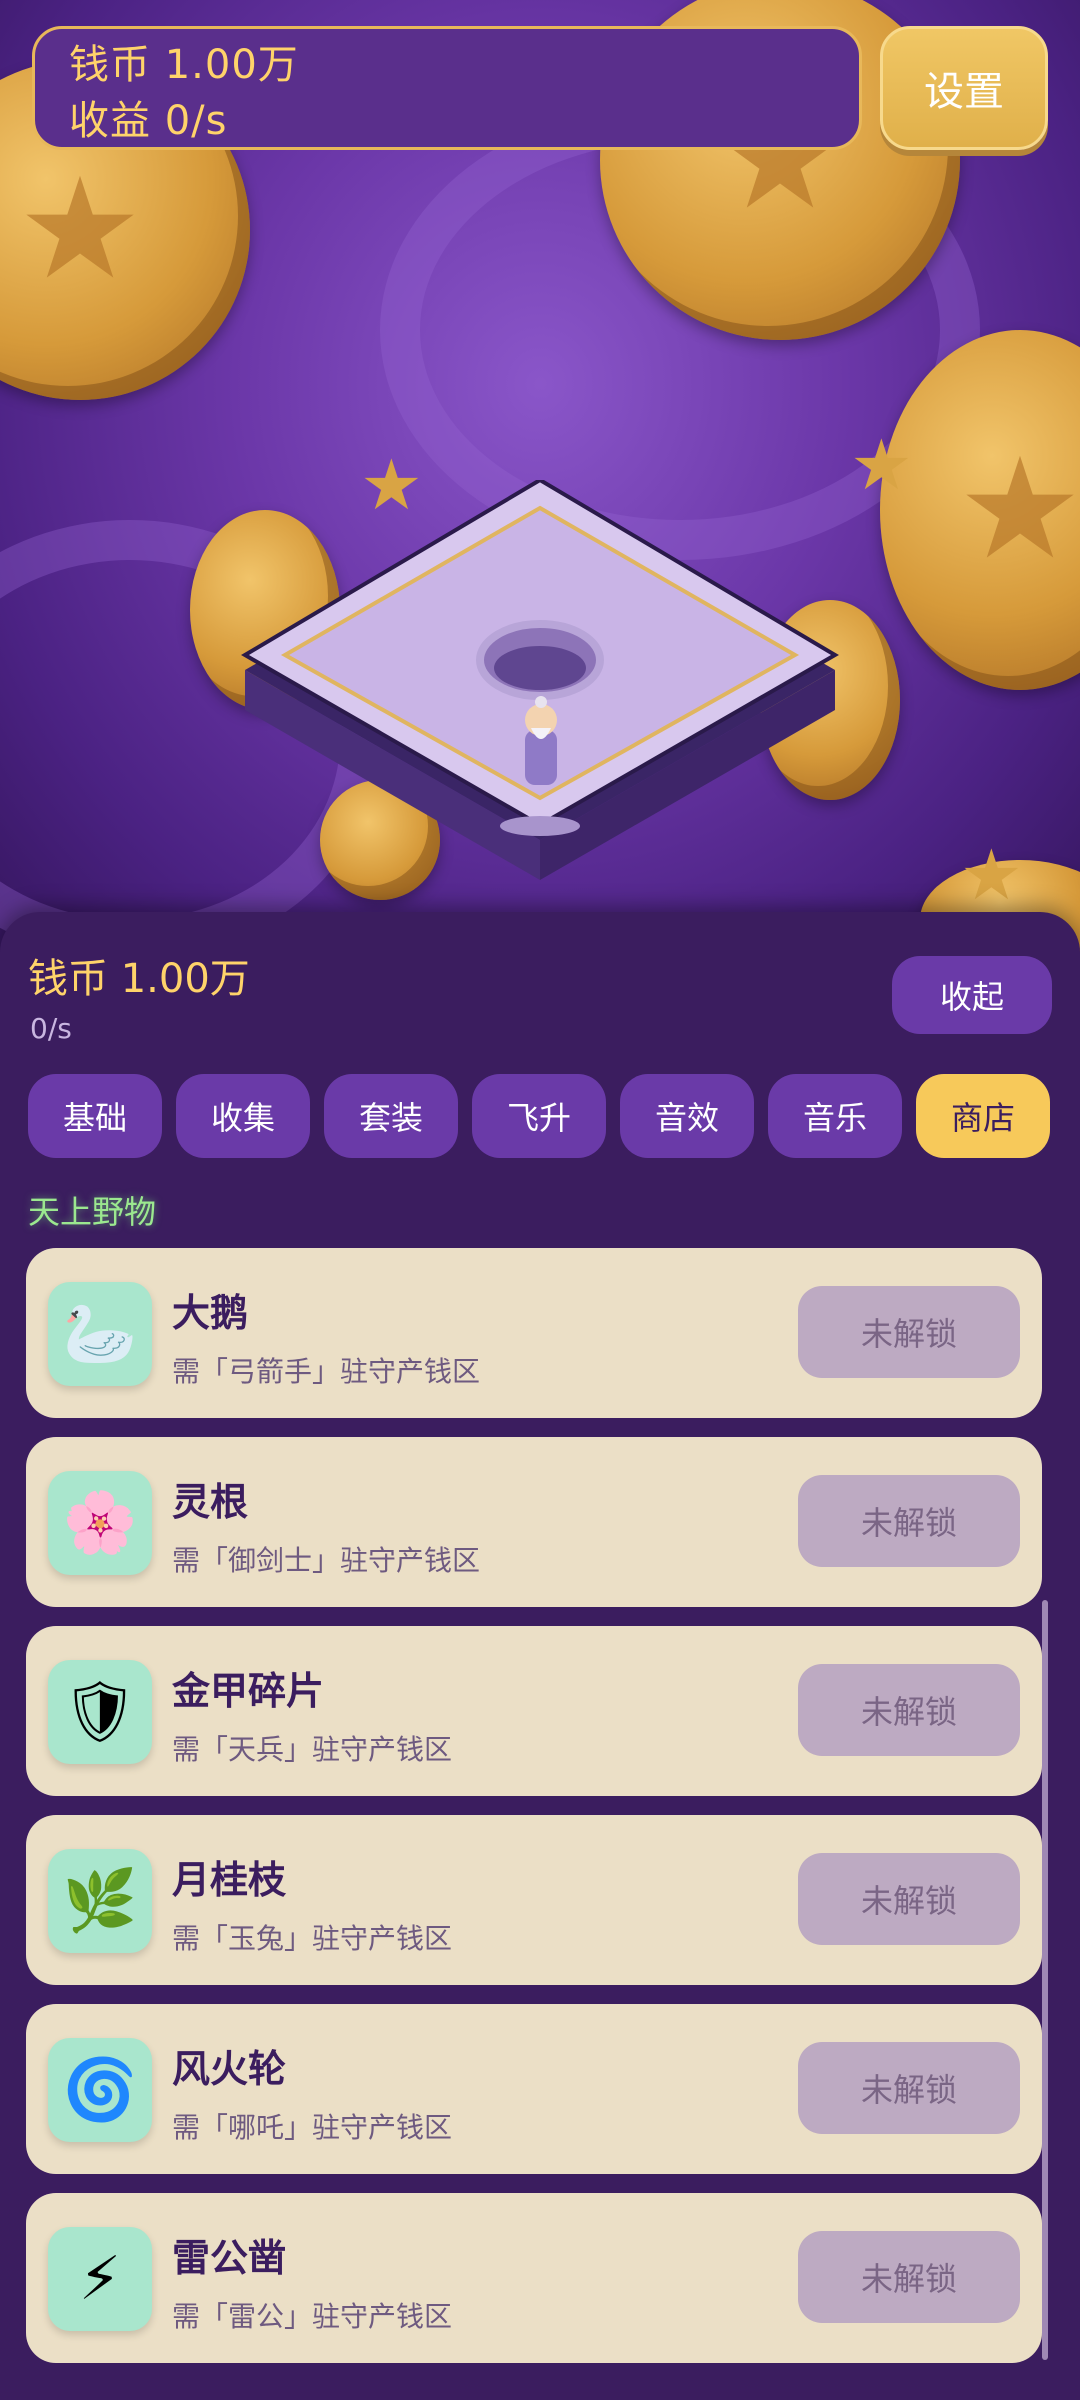 The image size is (1080, 2400). I want to click on list-item: 🌀 风火轮 需「哪吒」驻守产钱区 未解锁, so click(534, 2089).